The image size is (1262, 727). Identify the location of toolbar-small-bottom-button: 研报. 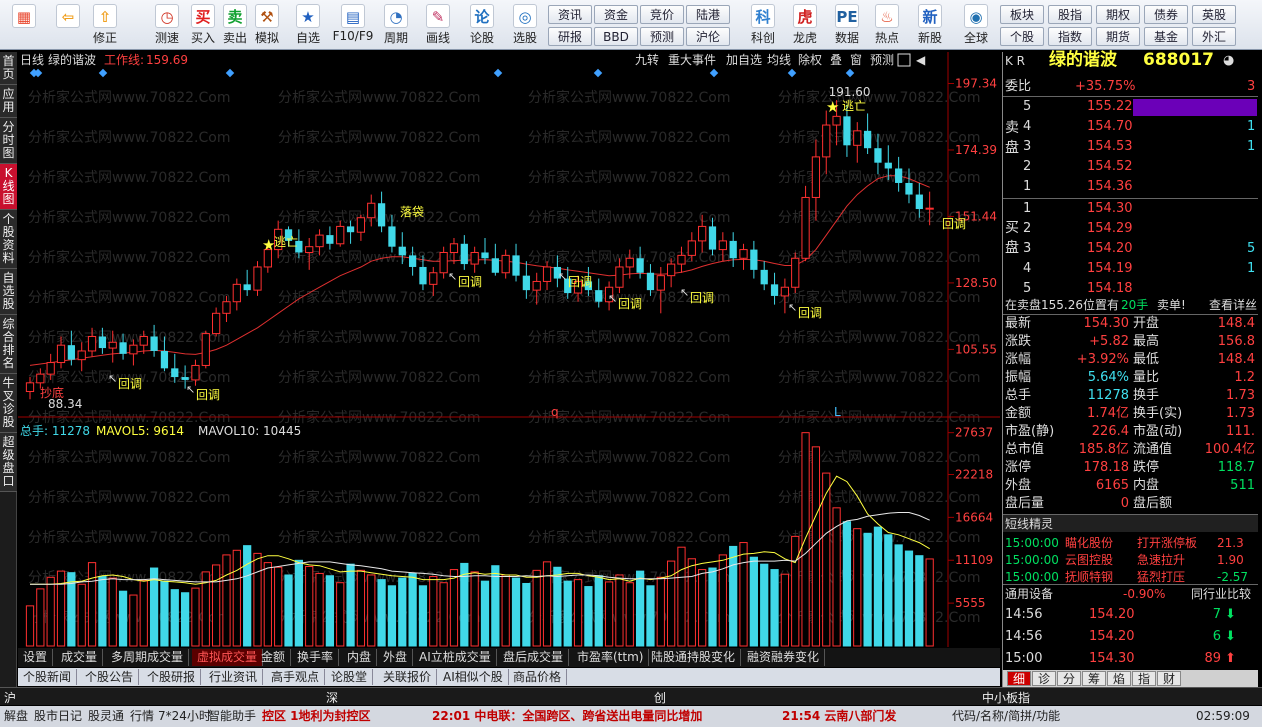
(570, 36).